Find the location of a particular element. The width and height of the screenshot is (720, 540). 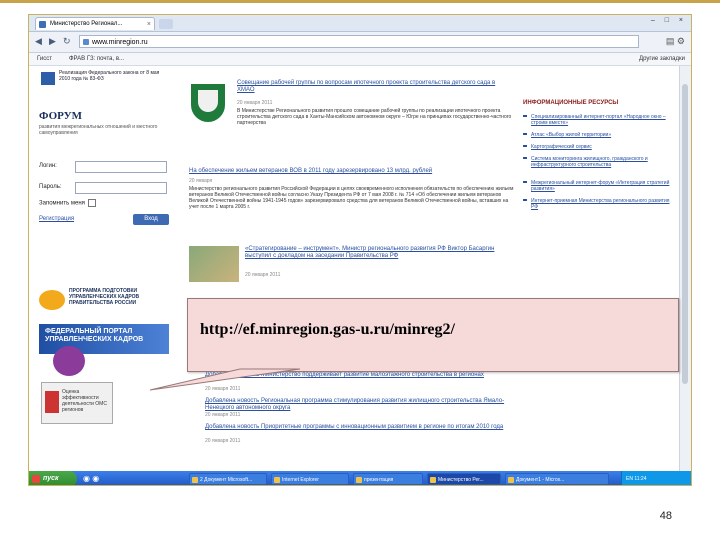

forum-title: ФОРУМ is located at coordinates (61, 116).